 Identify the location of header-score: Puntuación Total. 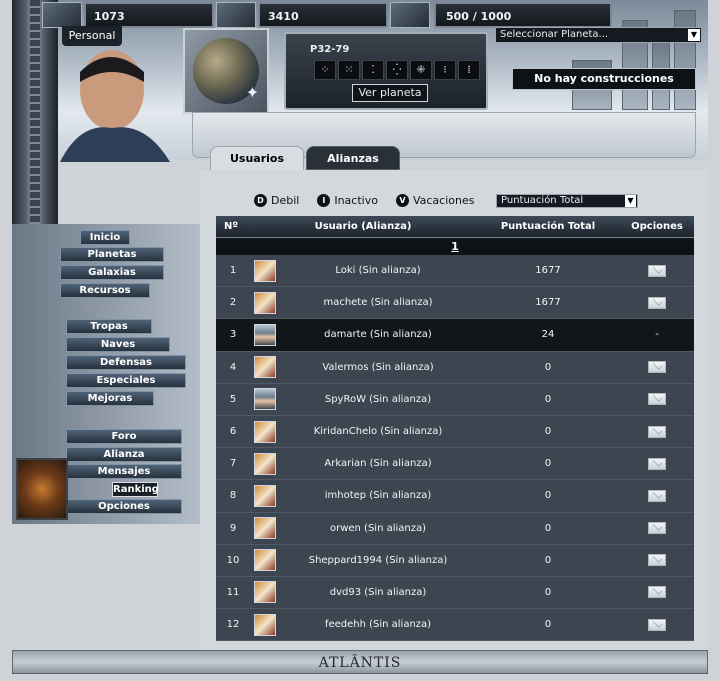
(548, 226).